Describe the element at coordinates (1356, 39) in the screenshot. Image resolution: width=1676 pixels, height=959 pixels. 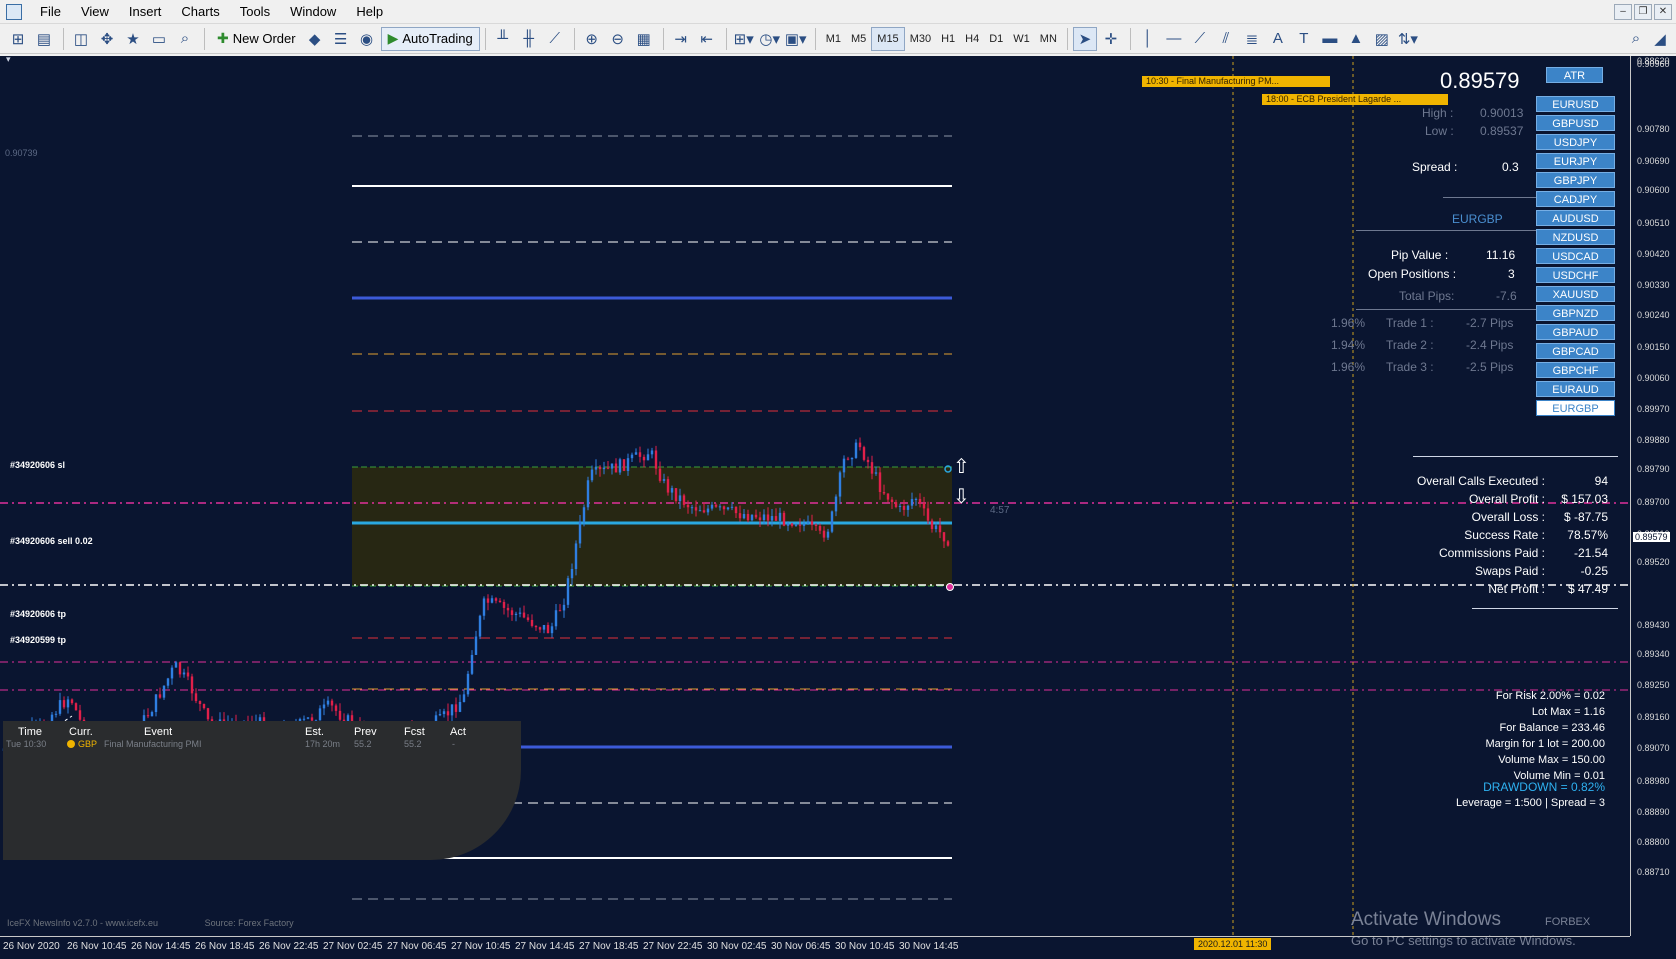
I see `triangle-icon: ▲` at that location.